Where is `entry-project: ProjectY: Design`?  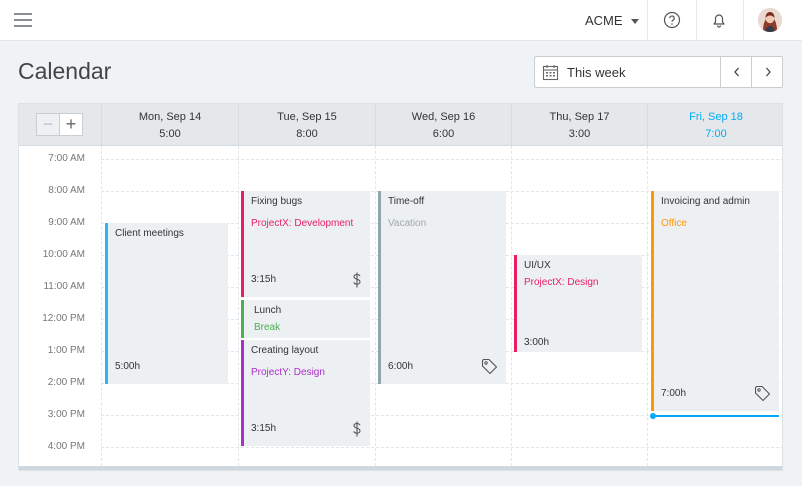
entry-project: ProjectY: Design is located at coordinates (288, 372).